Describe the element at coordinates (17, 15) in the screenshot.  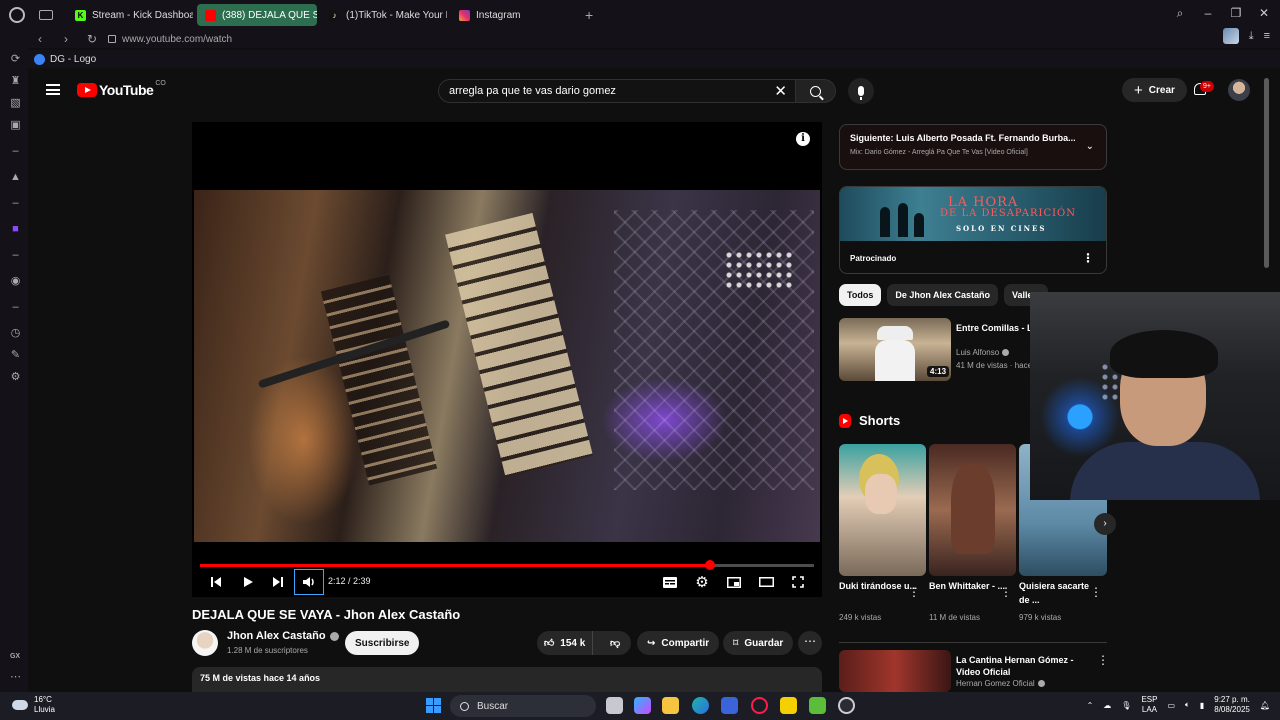
I see `opera-gx-logo-icon` at that location.